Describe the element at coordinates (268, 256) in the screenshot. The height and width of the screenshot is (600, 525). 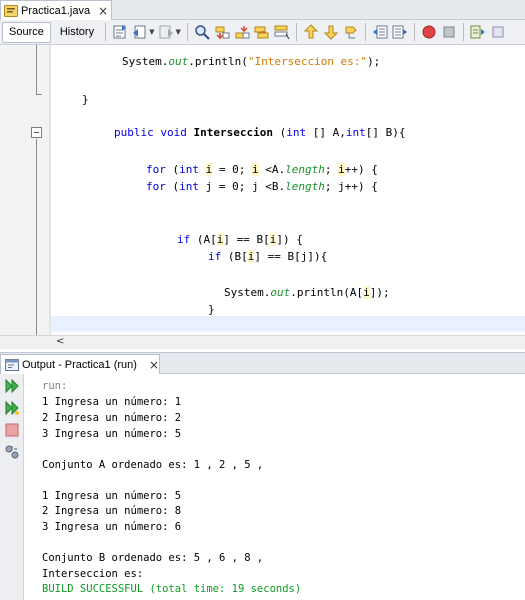
I see `code-line-if-inner: if (B[i] == B[j]){` at that location.